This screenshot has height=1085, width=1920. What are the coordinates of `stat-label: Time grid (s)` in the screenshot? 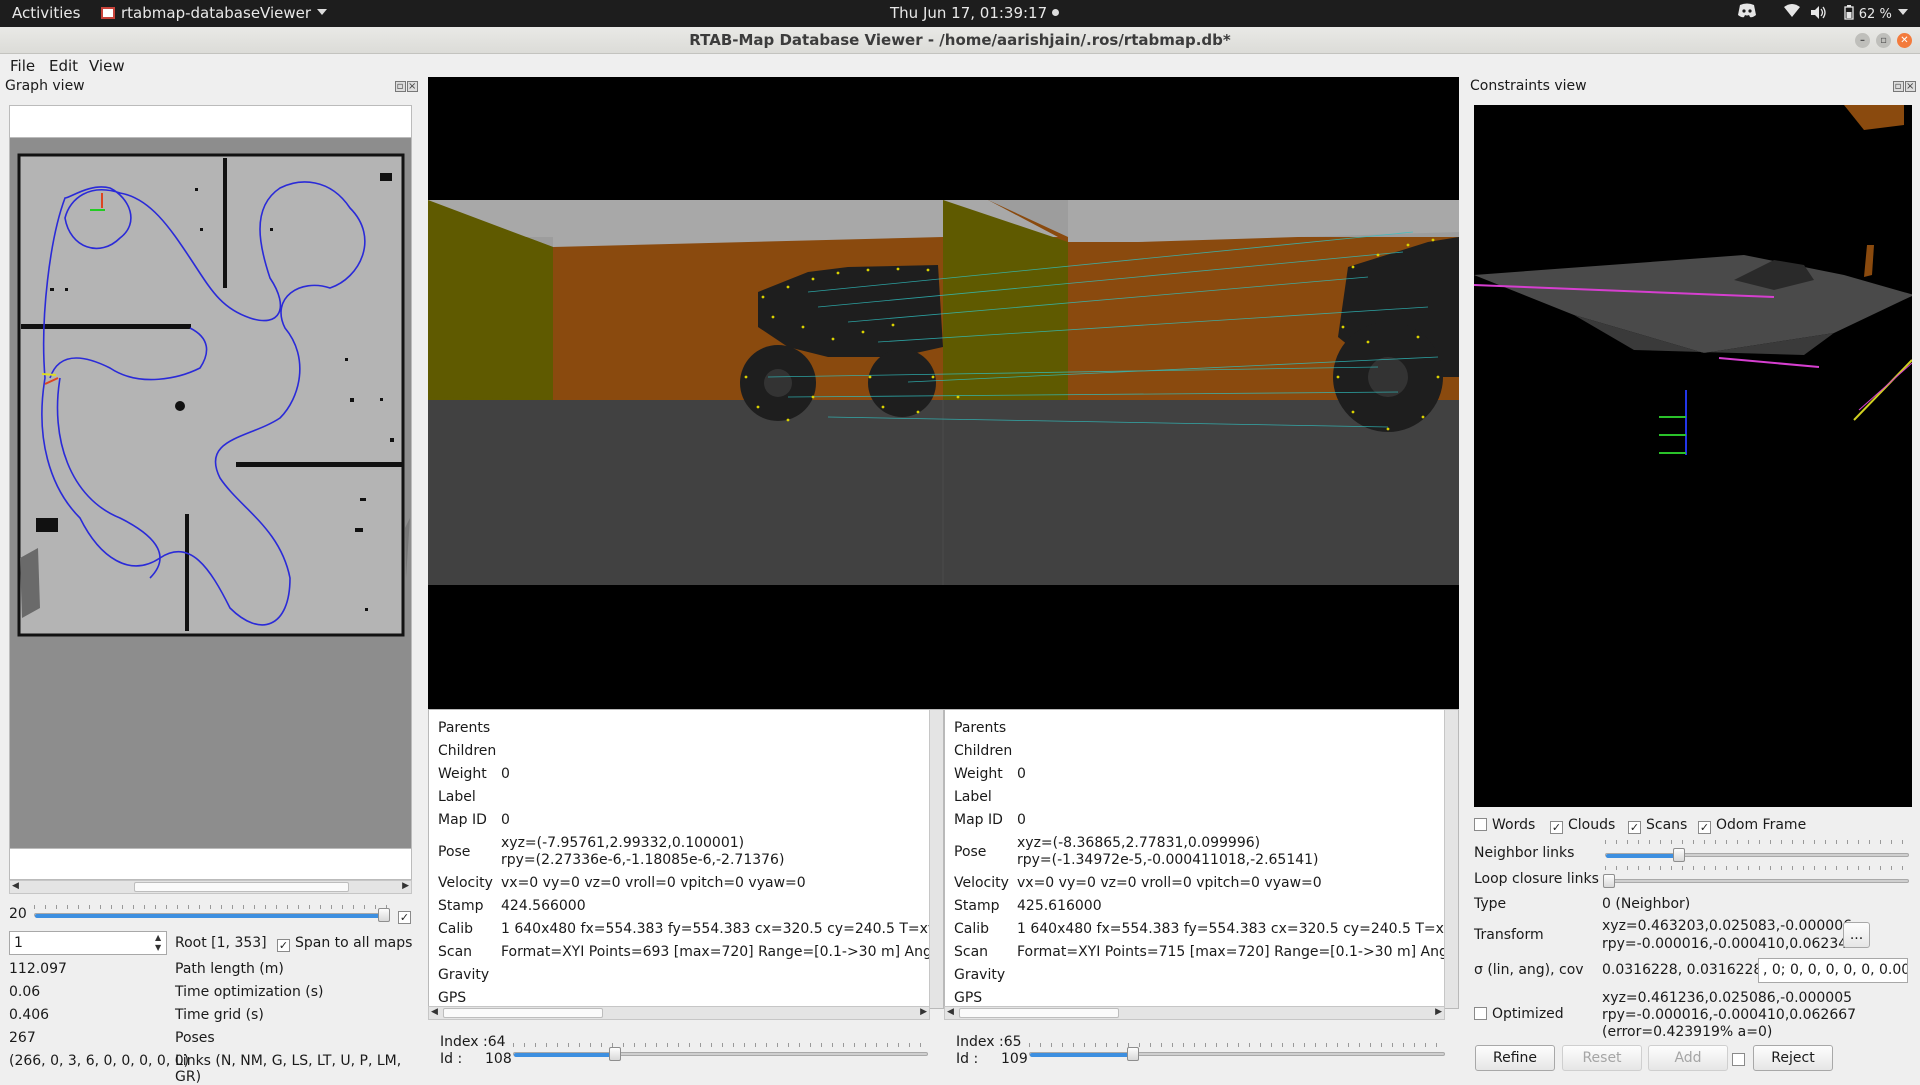 It's located at (219, 1015).